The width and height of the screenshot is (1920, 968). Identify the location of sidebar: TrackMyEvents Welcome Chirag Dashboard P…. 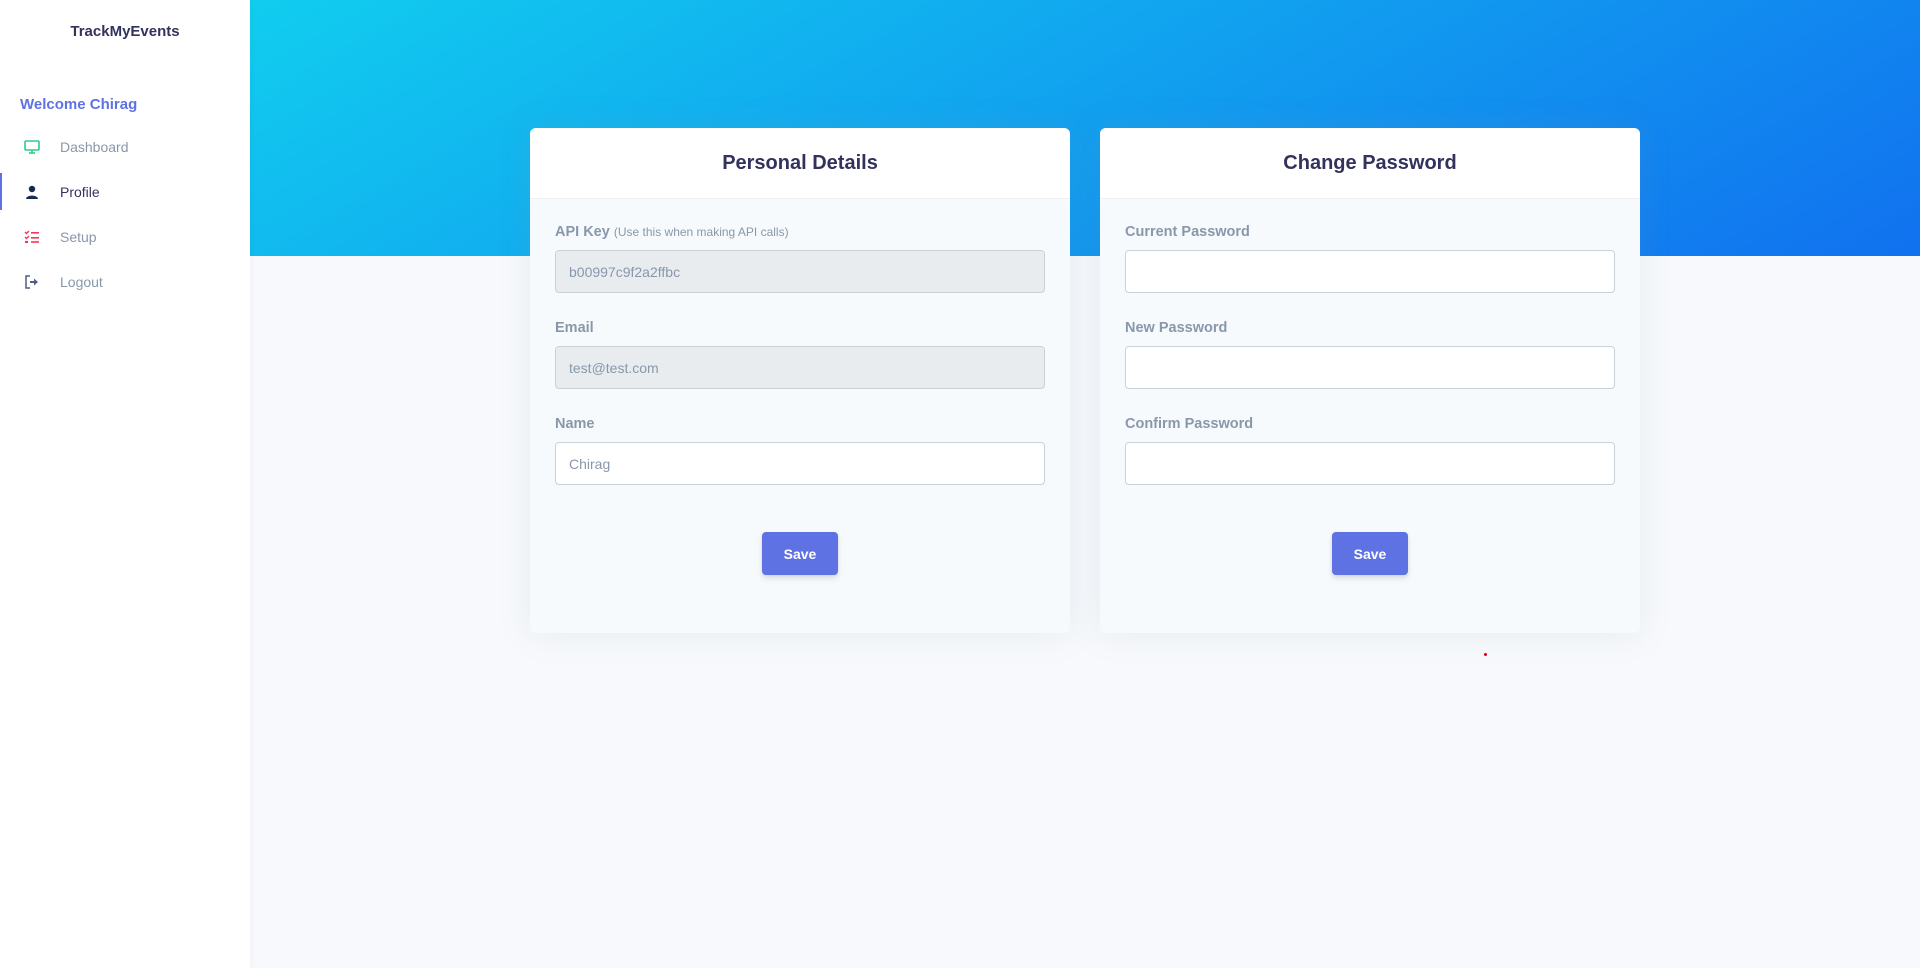
(125, 484).